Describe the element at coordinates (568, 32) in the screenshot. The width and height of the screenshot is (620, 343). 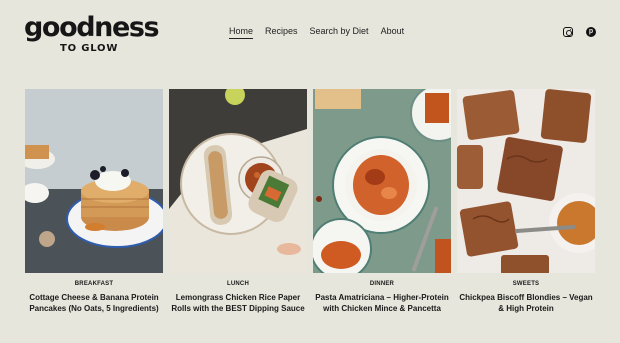
I see `instagram-icon` at that location.